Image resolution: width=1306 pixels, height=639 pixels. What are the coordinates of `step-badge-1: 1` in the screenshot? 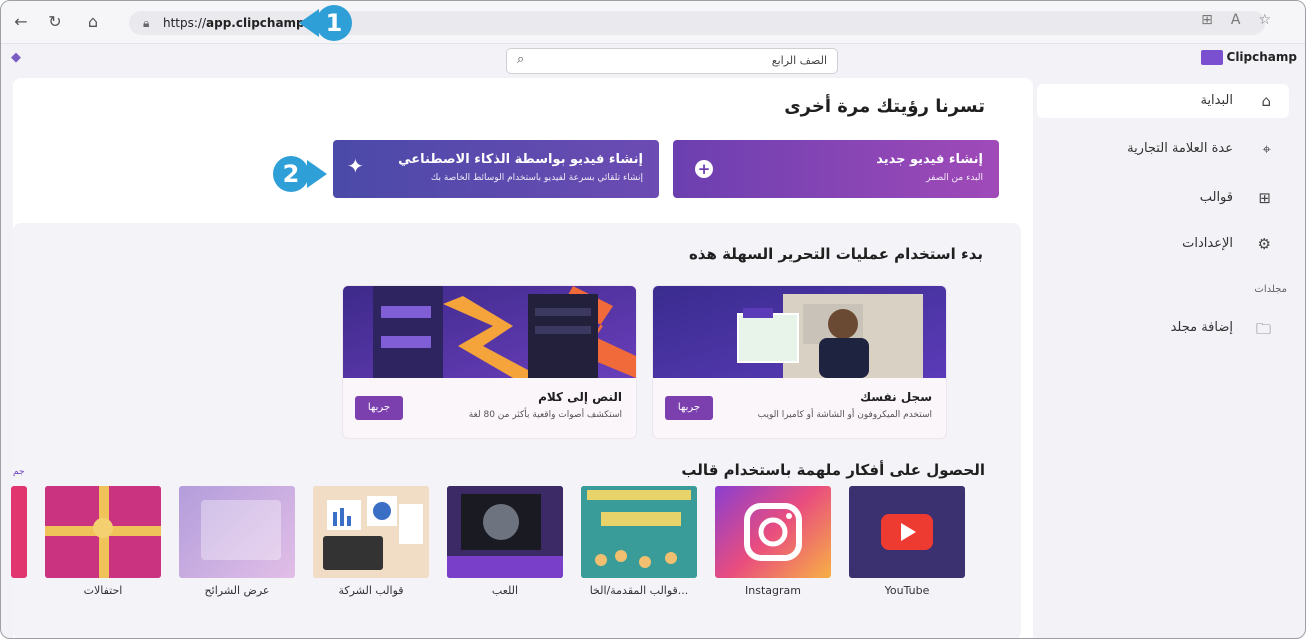 It's located at (334, 23).